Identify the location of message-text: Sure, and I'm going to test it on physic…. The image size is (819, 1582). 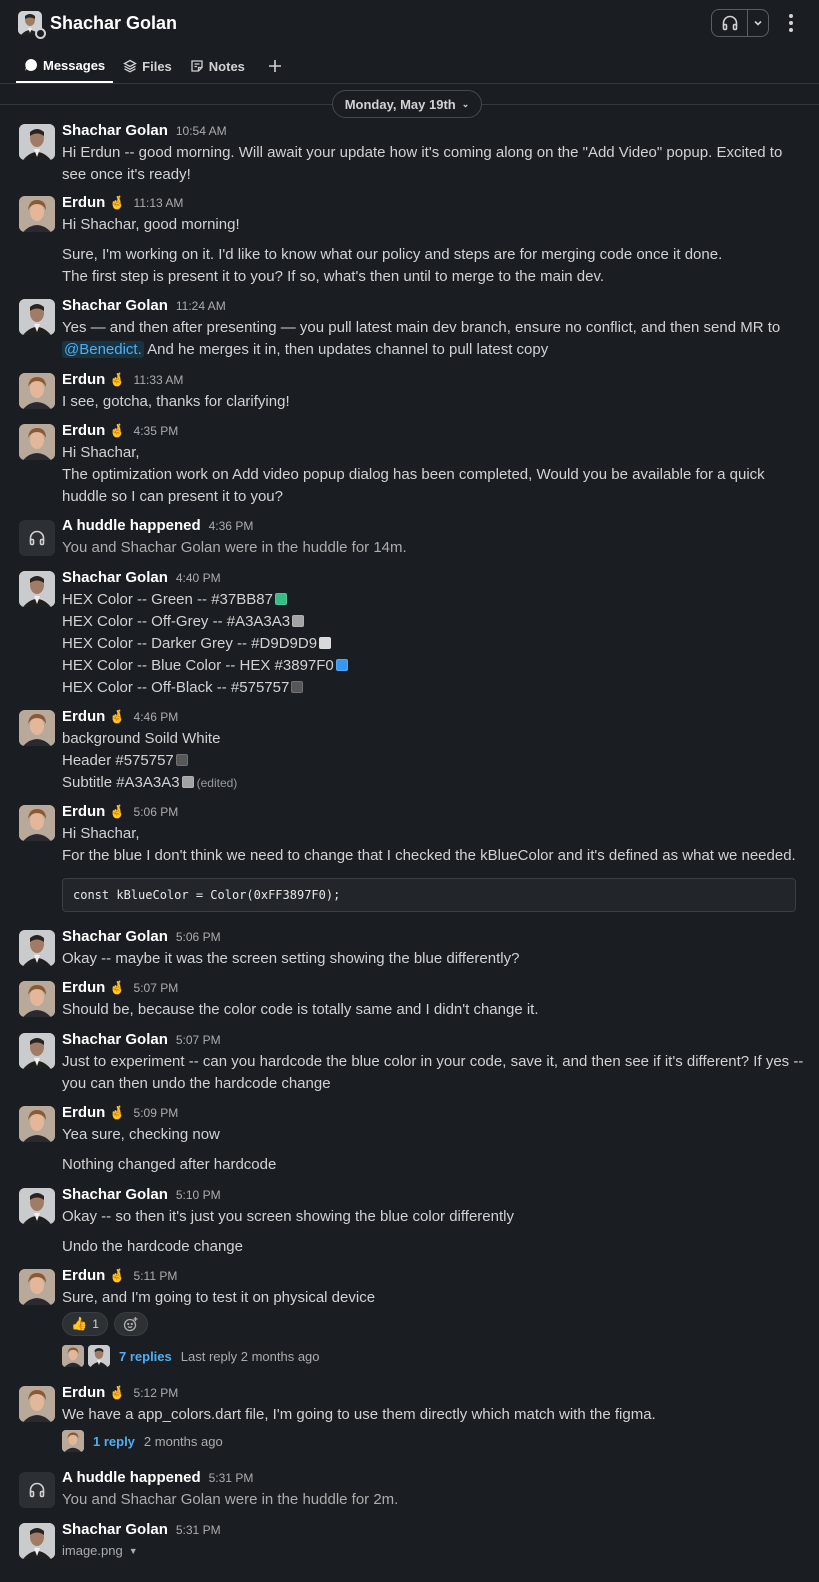
(219, 1297).